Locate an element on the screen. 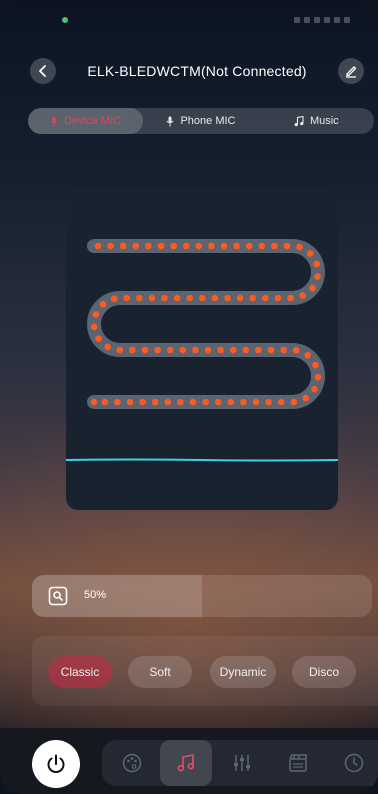 The width and height of the screenshot is (378, 794). nav-music is located at coordinates (186, 763).